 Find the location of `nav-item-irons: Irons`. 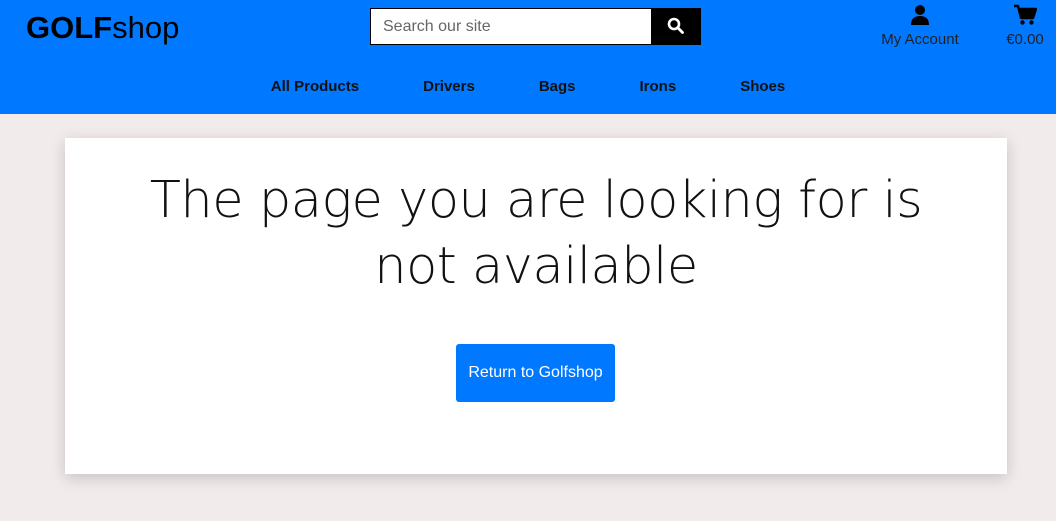

nav-item-irons: Irons is located at coordinates (658, 87).